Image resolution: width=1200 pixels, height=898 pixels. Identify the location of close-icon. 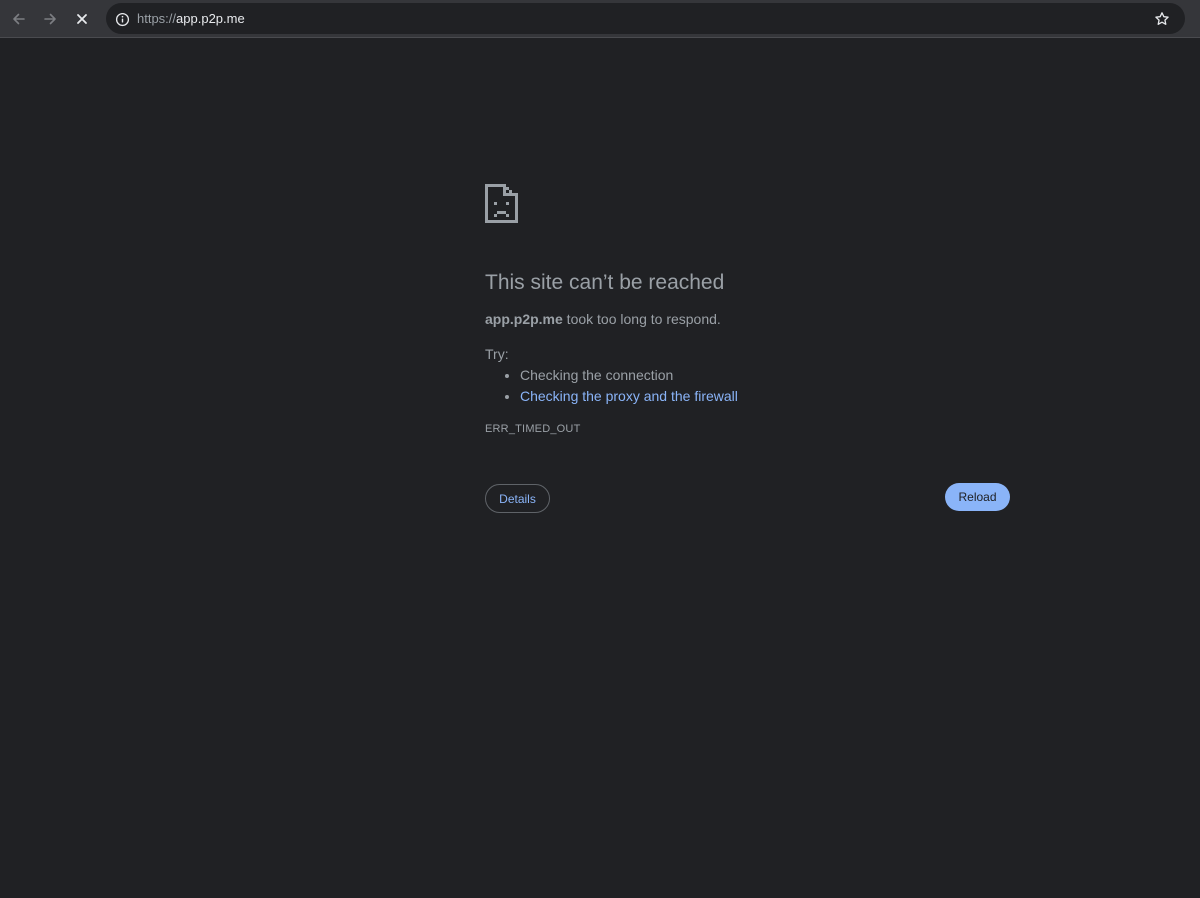
(82, 19).